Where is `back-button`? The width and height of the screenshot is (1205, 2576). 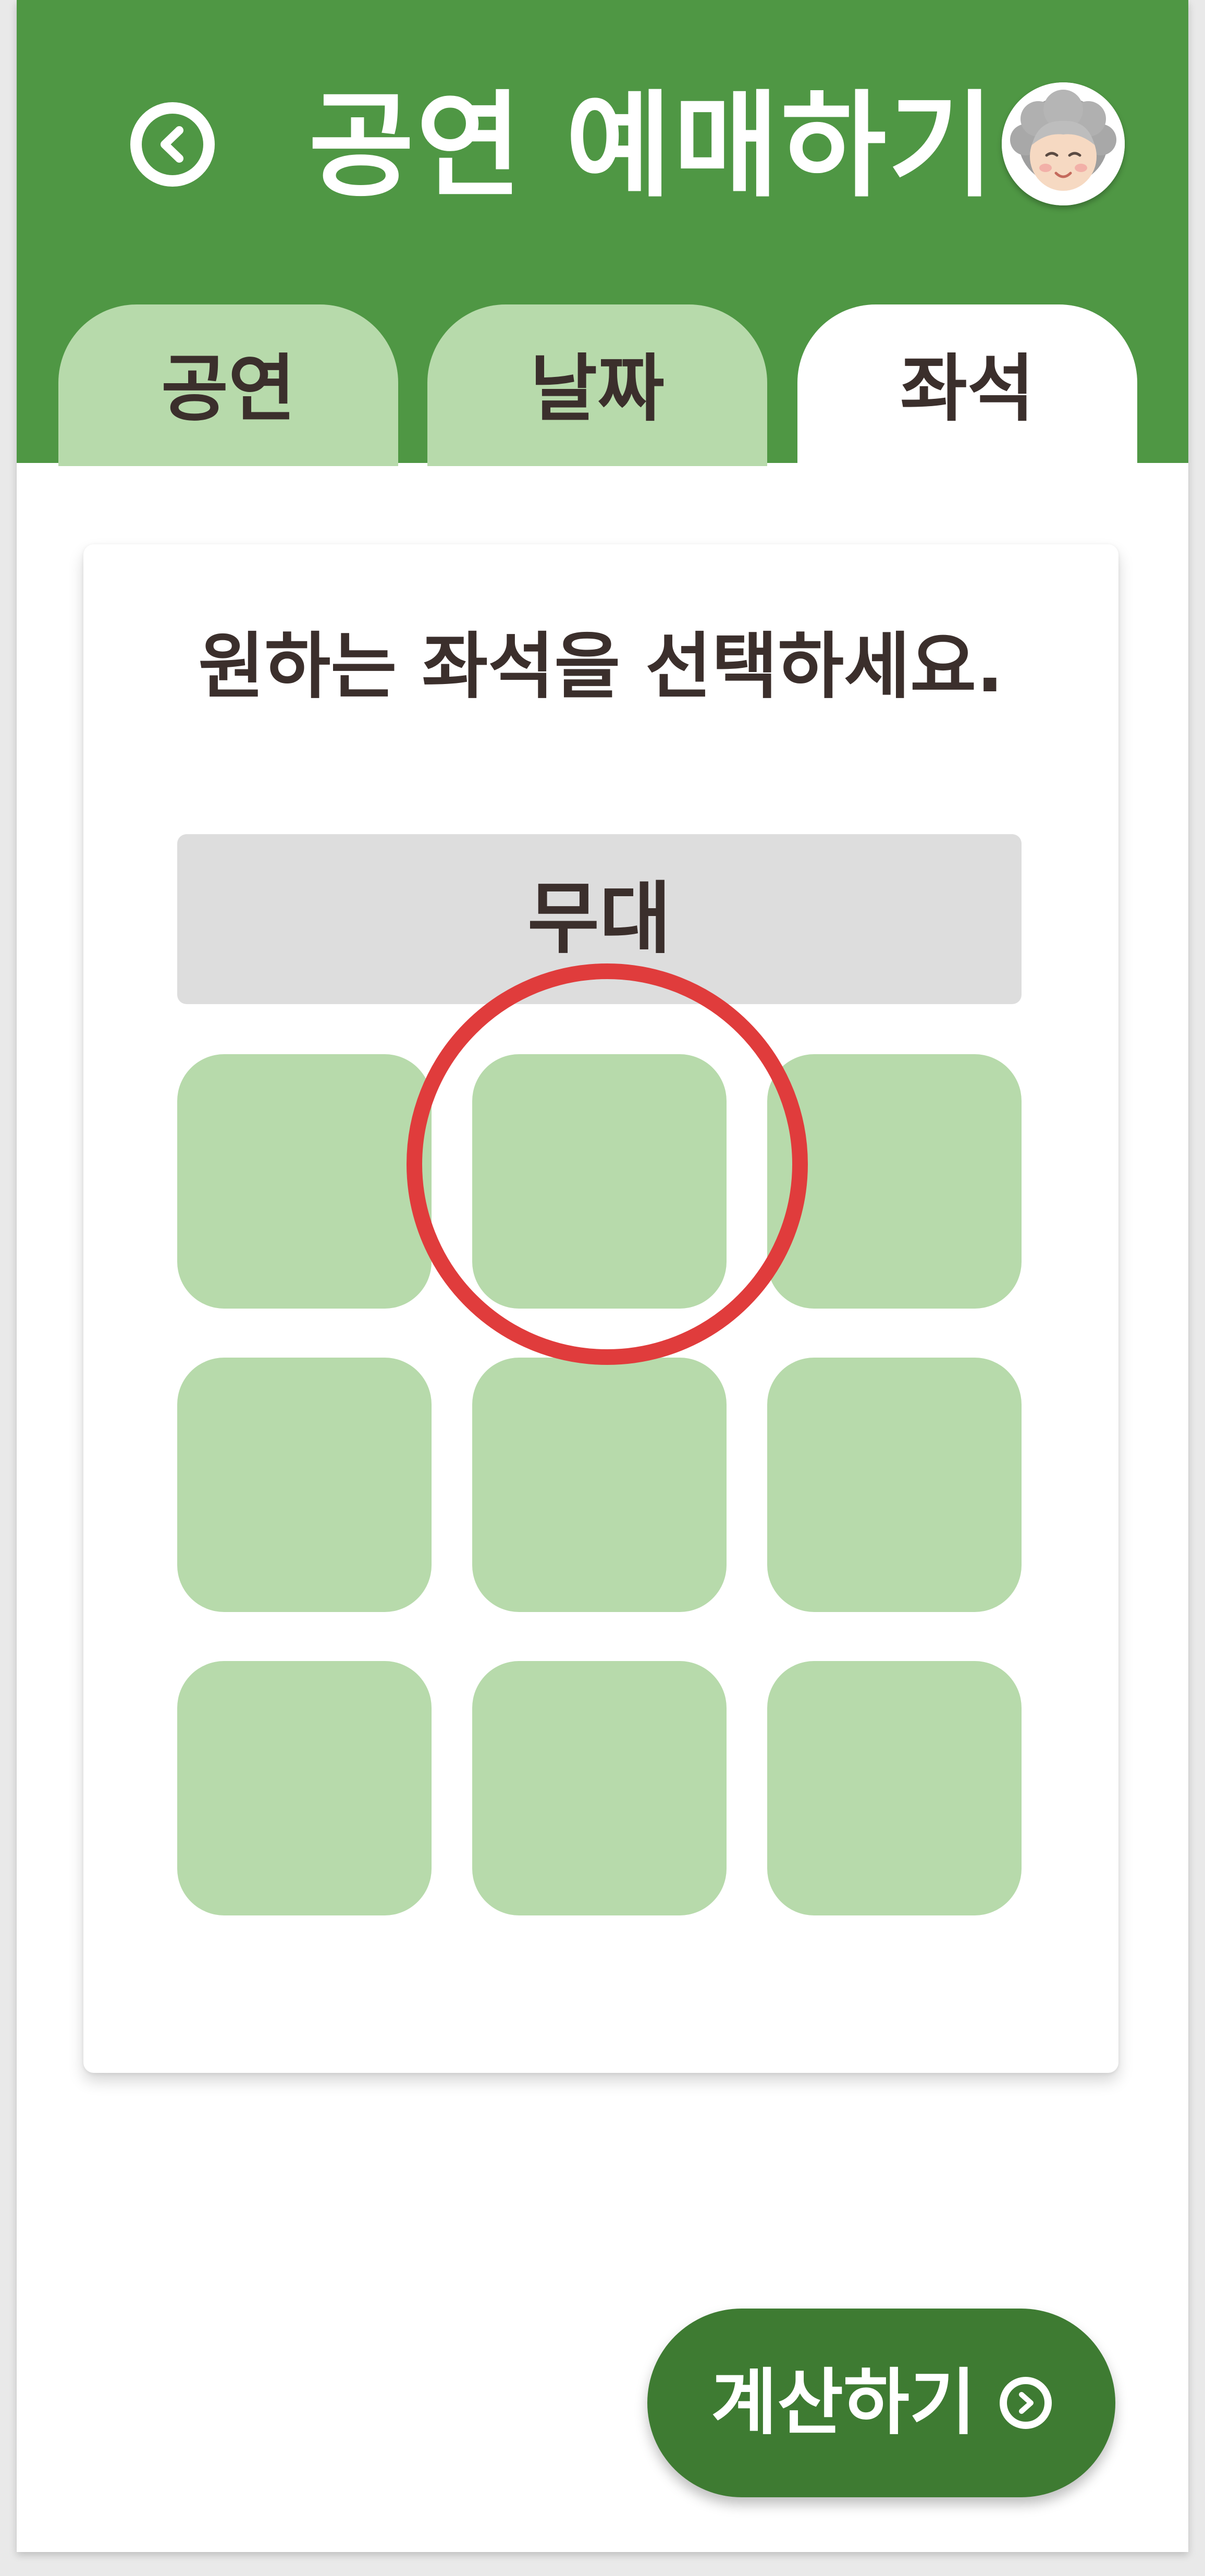 back-button is located at coordinates (172, 144).